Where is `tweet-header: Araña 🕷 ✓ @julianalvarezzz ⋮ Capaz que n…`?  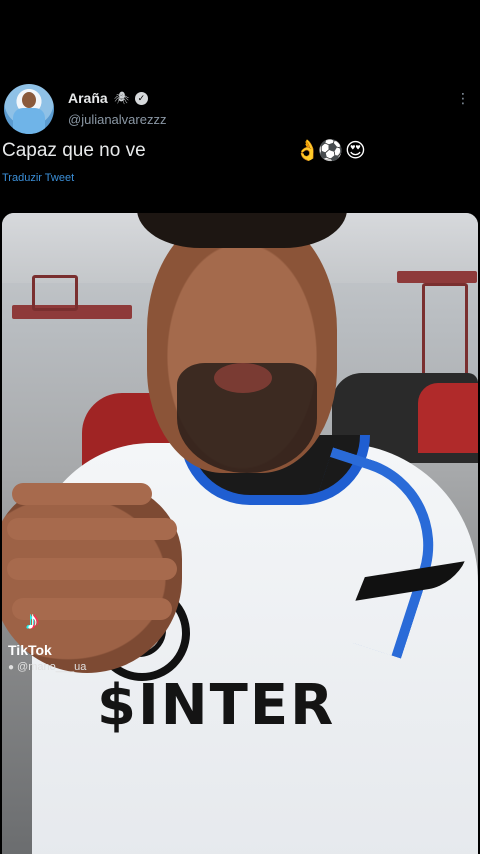
tweet-header: Araña 🕷 ✓ @julianalvarezzz ⋮ Capaz que n… is located at coordinates (240, 135).